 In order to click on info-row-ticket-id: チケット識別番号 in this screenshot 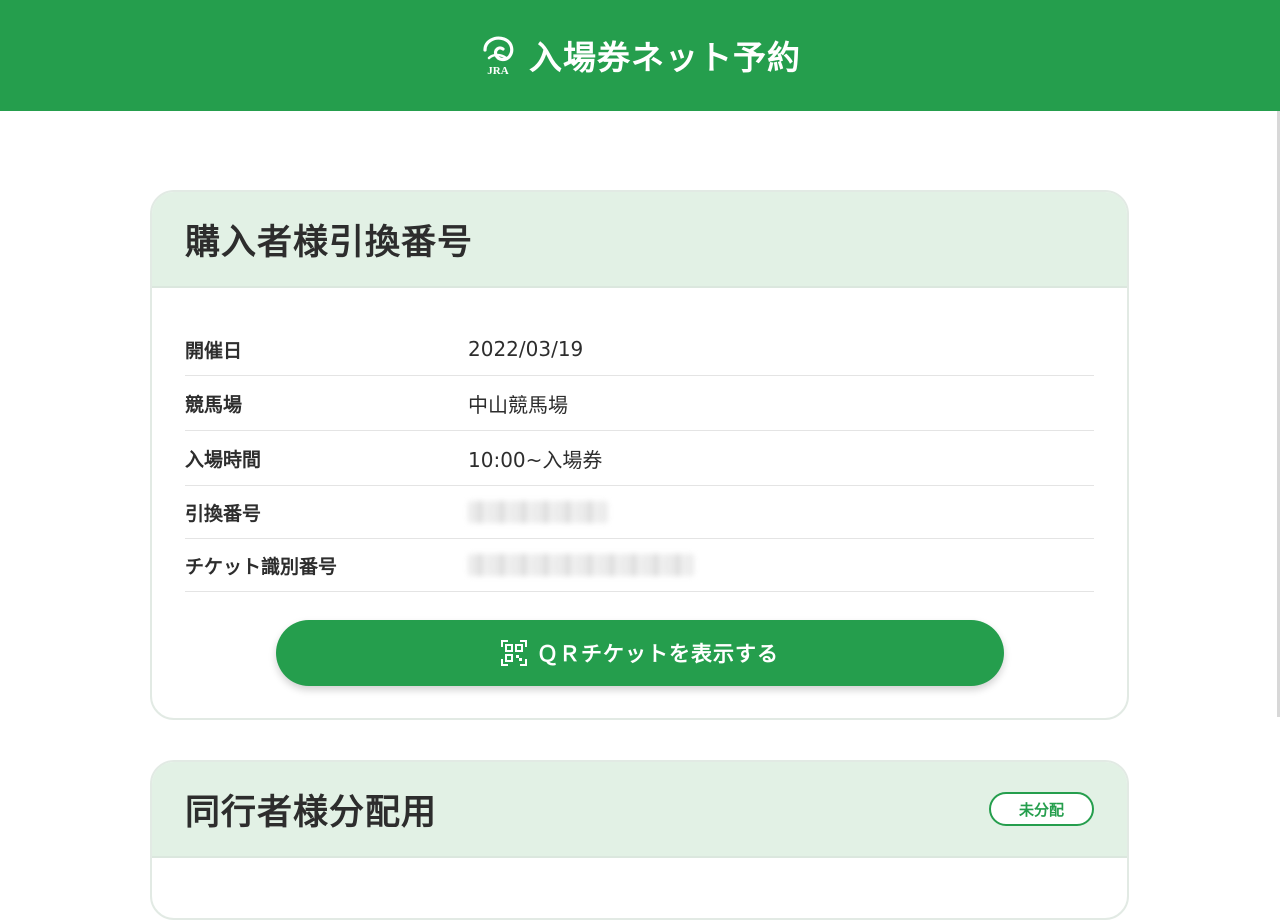, I will do `click(639, 565)`.